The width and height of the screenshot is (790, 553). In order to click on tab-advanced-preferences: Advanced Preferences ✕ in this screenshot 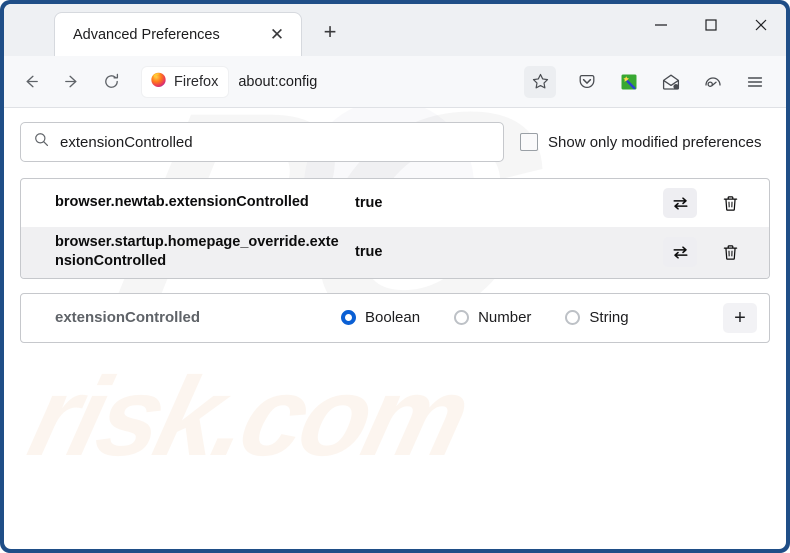, I will do `click(178, 34)`.